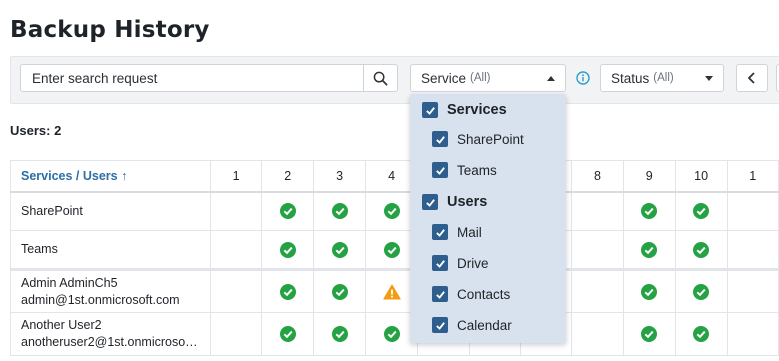 The width and height of the screenshot is (779, 361). Describe the element at coordinates (454, 202) in the screenshot. I see `checkbox-group-users: Users` at that location.